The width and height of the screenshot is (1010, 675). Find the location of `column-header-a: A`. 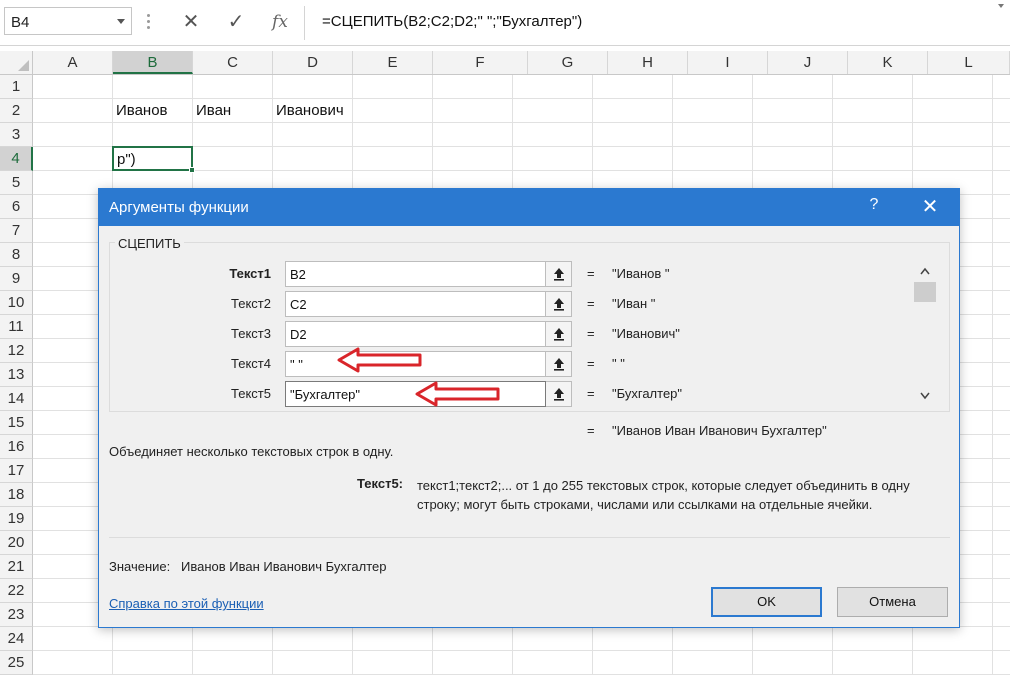

column-header-a: A is located at coordinates (73, 62).